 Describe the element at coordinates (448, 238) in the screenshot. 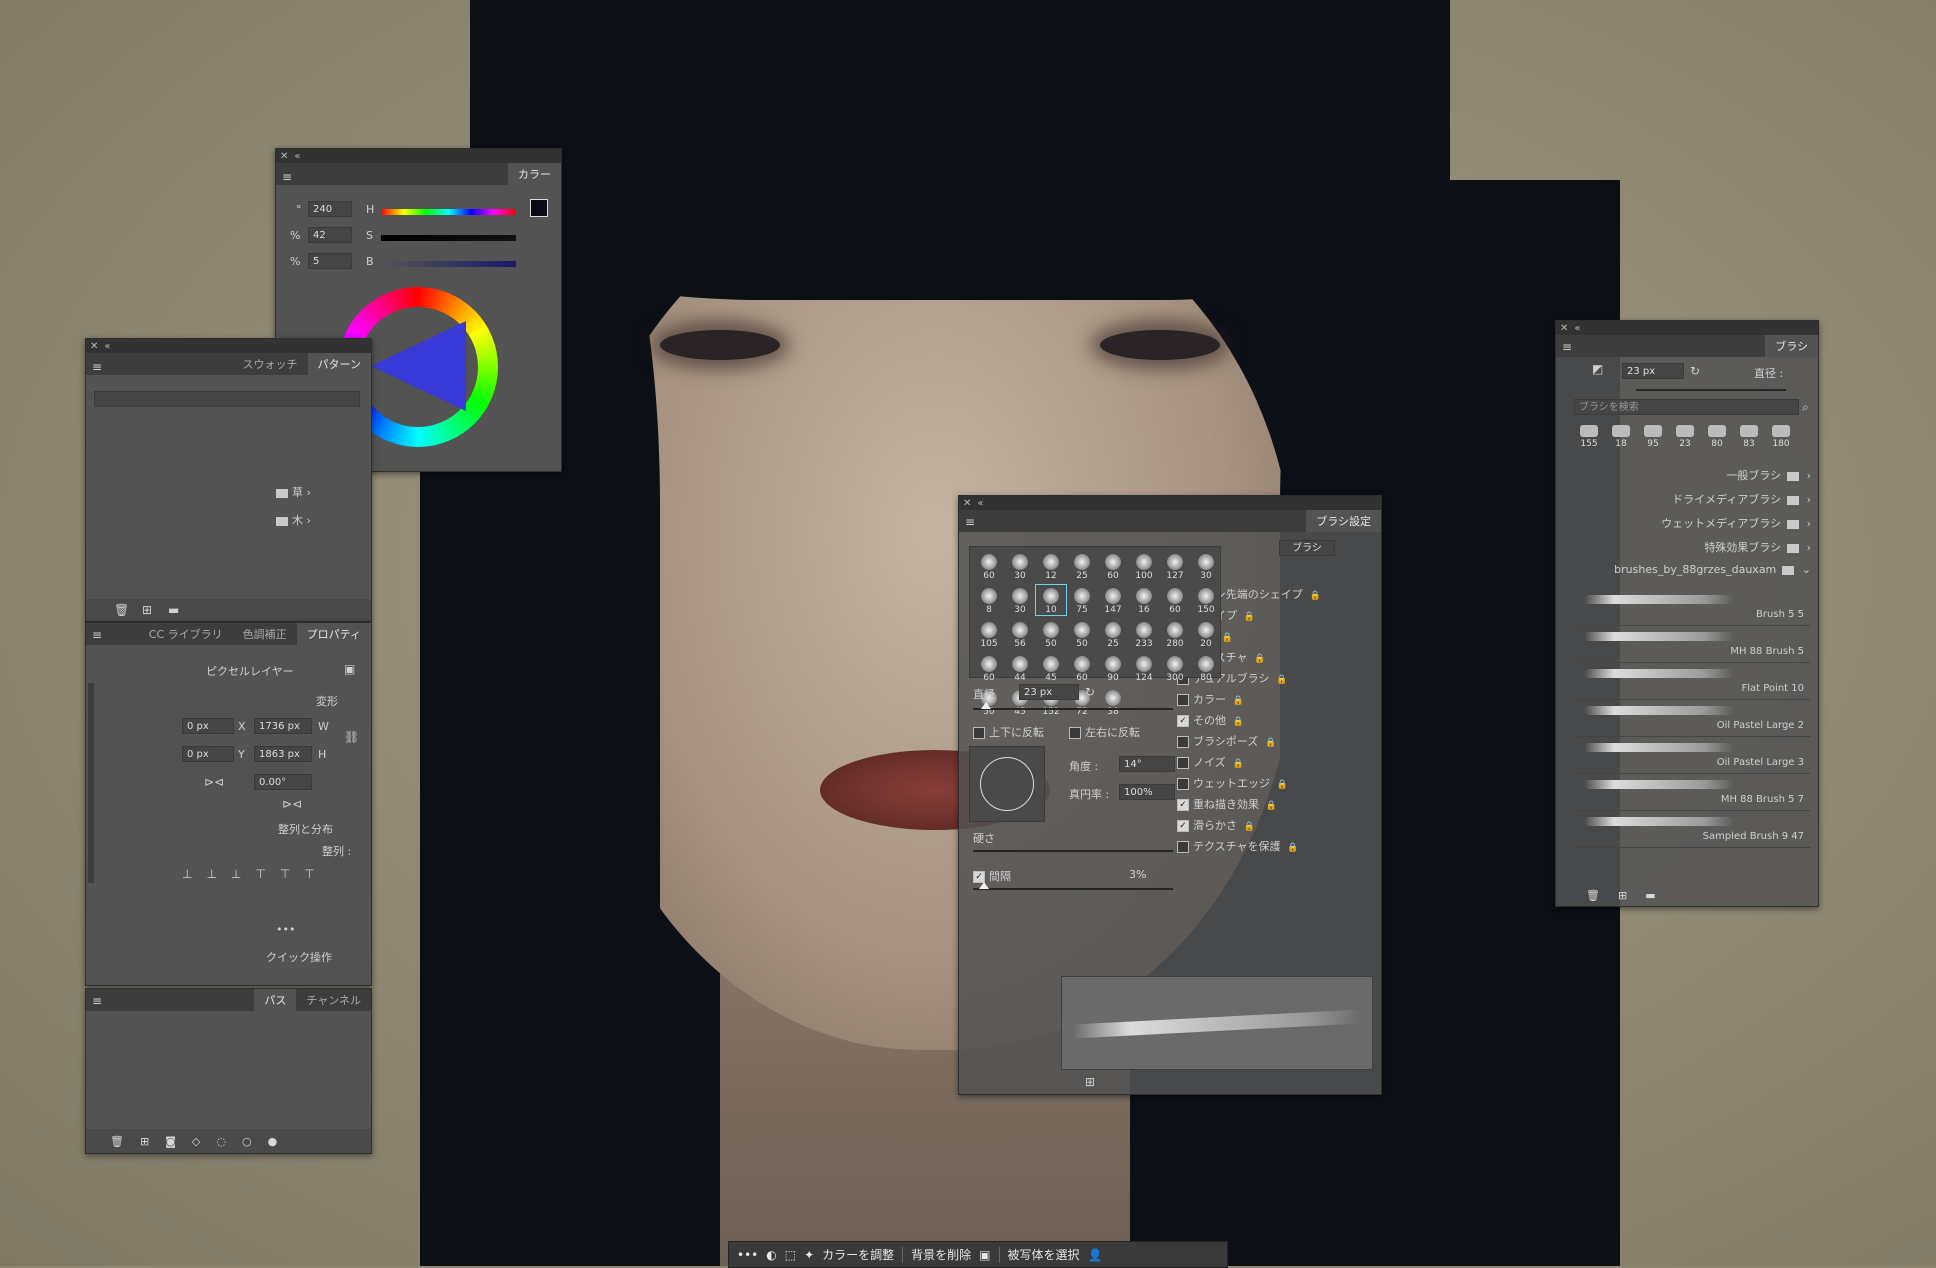

I see `saturation-slider` at that location.